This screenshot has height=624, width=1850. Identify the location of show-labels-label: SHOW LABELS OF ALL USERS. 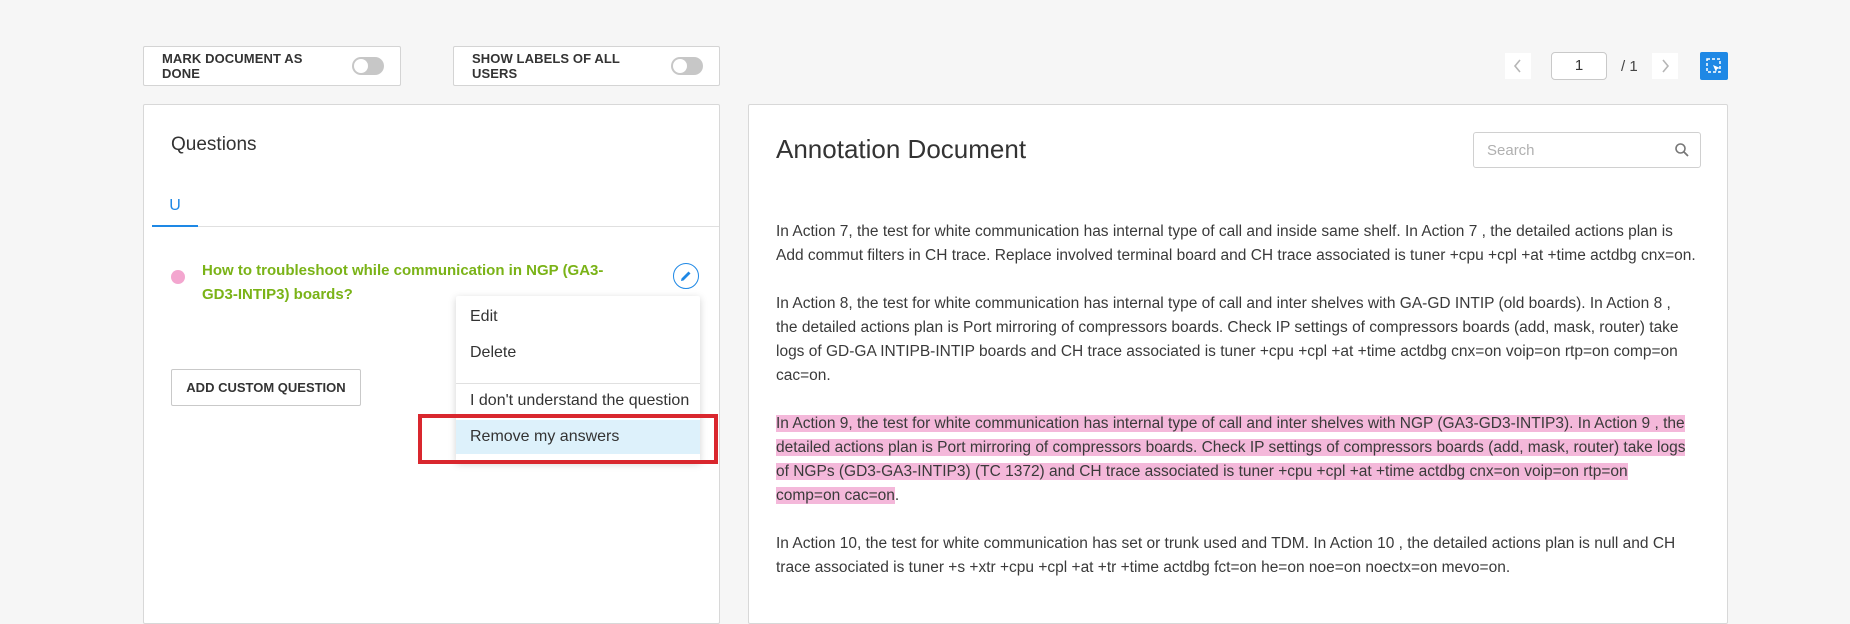
(546, 66).